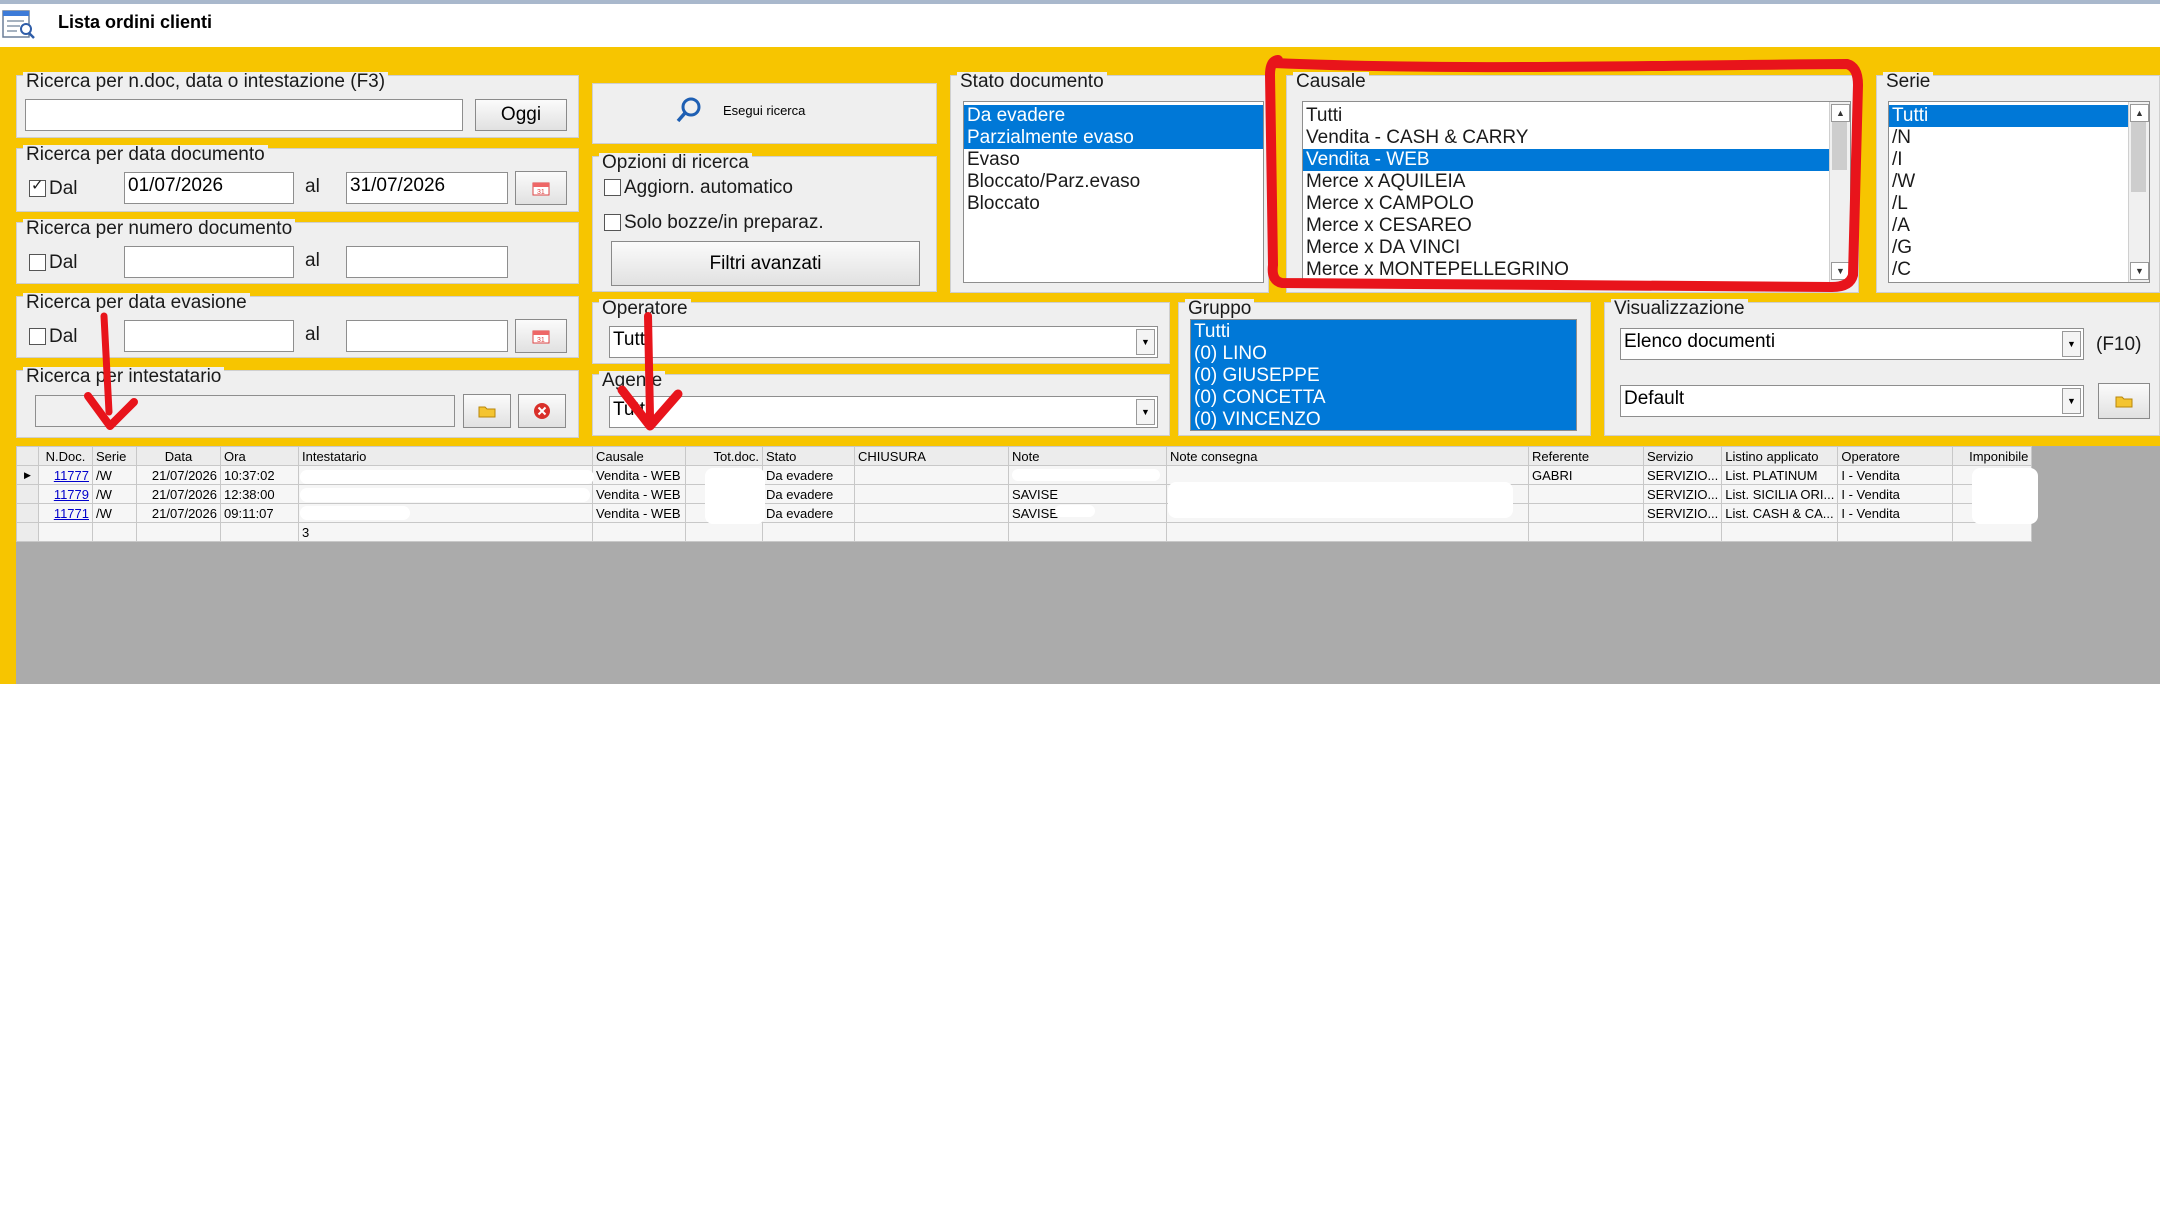  What do you see at coordinates (740, 110) in the screenshot?
I see `run-search-button: Esegui ricerca` at bounding box center [740, 110].